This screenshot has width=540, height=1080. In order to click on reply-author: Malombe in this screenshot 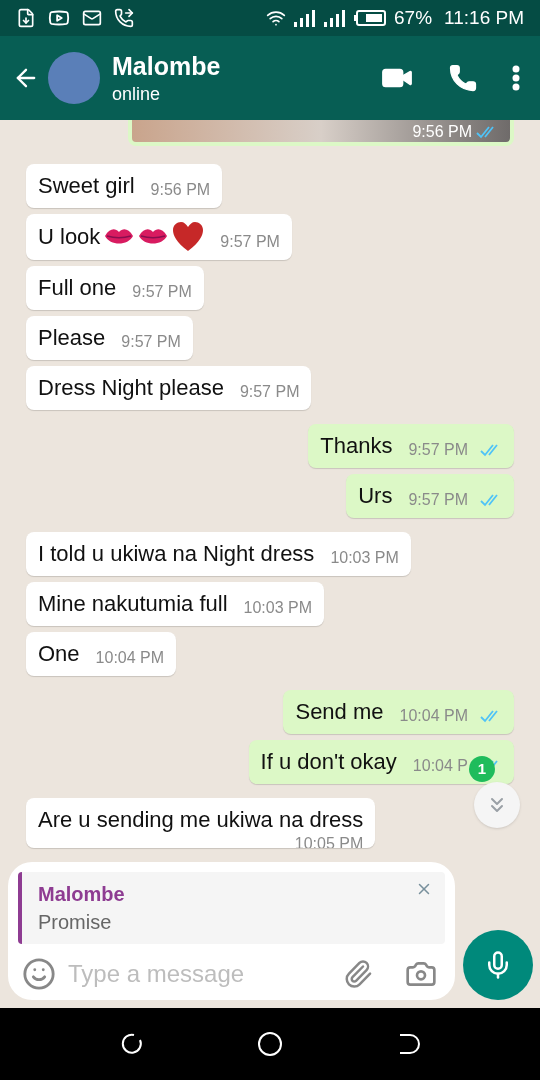, I will do `click(81, 894)`.